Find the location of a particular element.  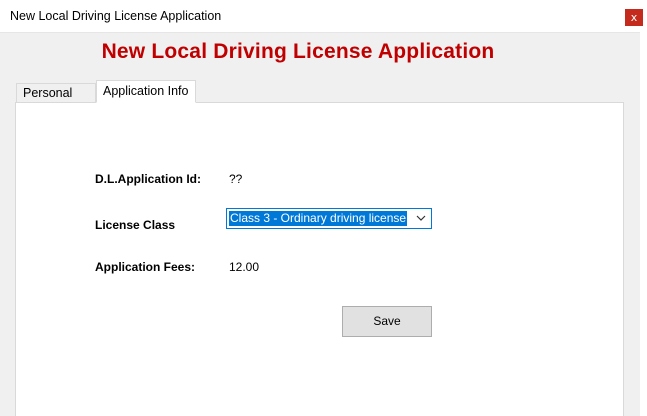

page-title: New Local Driving License Application is located at coordinates (298, 51).